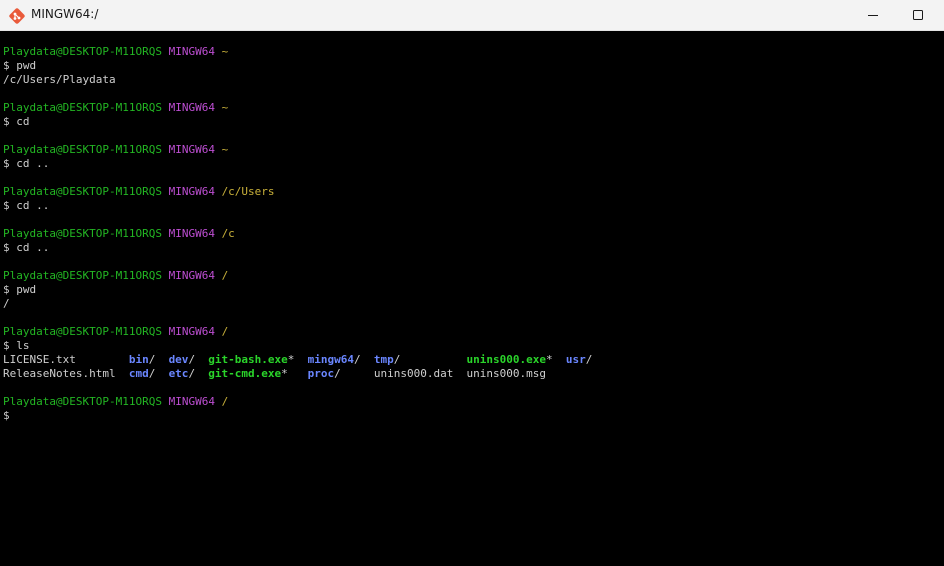  What do you see at coordinates (516, 360) in the screenshot?
I see `ls-entry: unins000.exe*` at bounding box center [516, 360].